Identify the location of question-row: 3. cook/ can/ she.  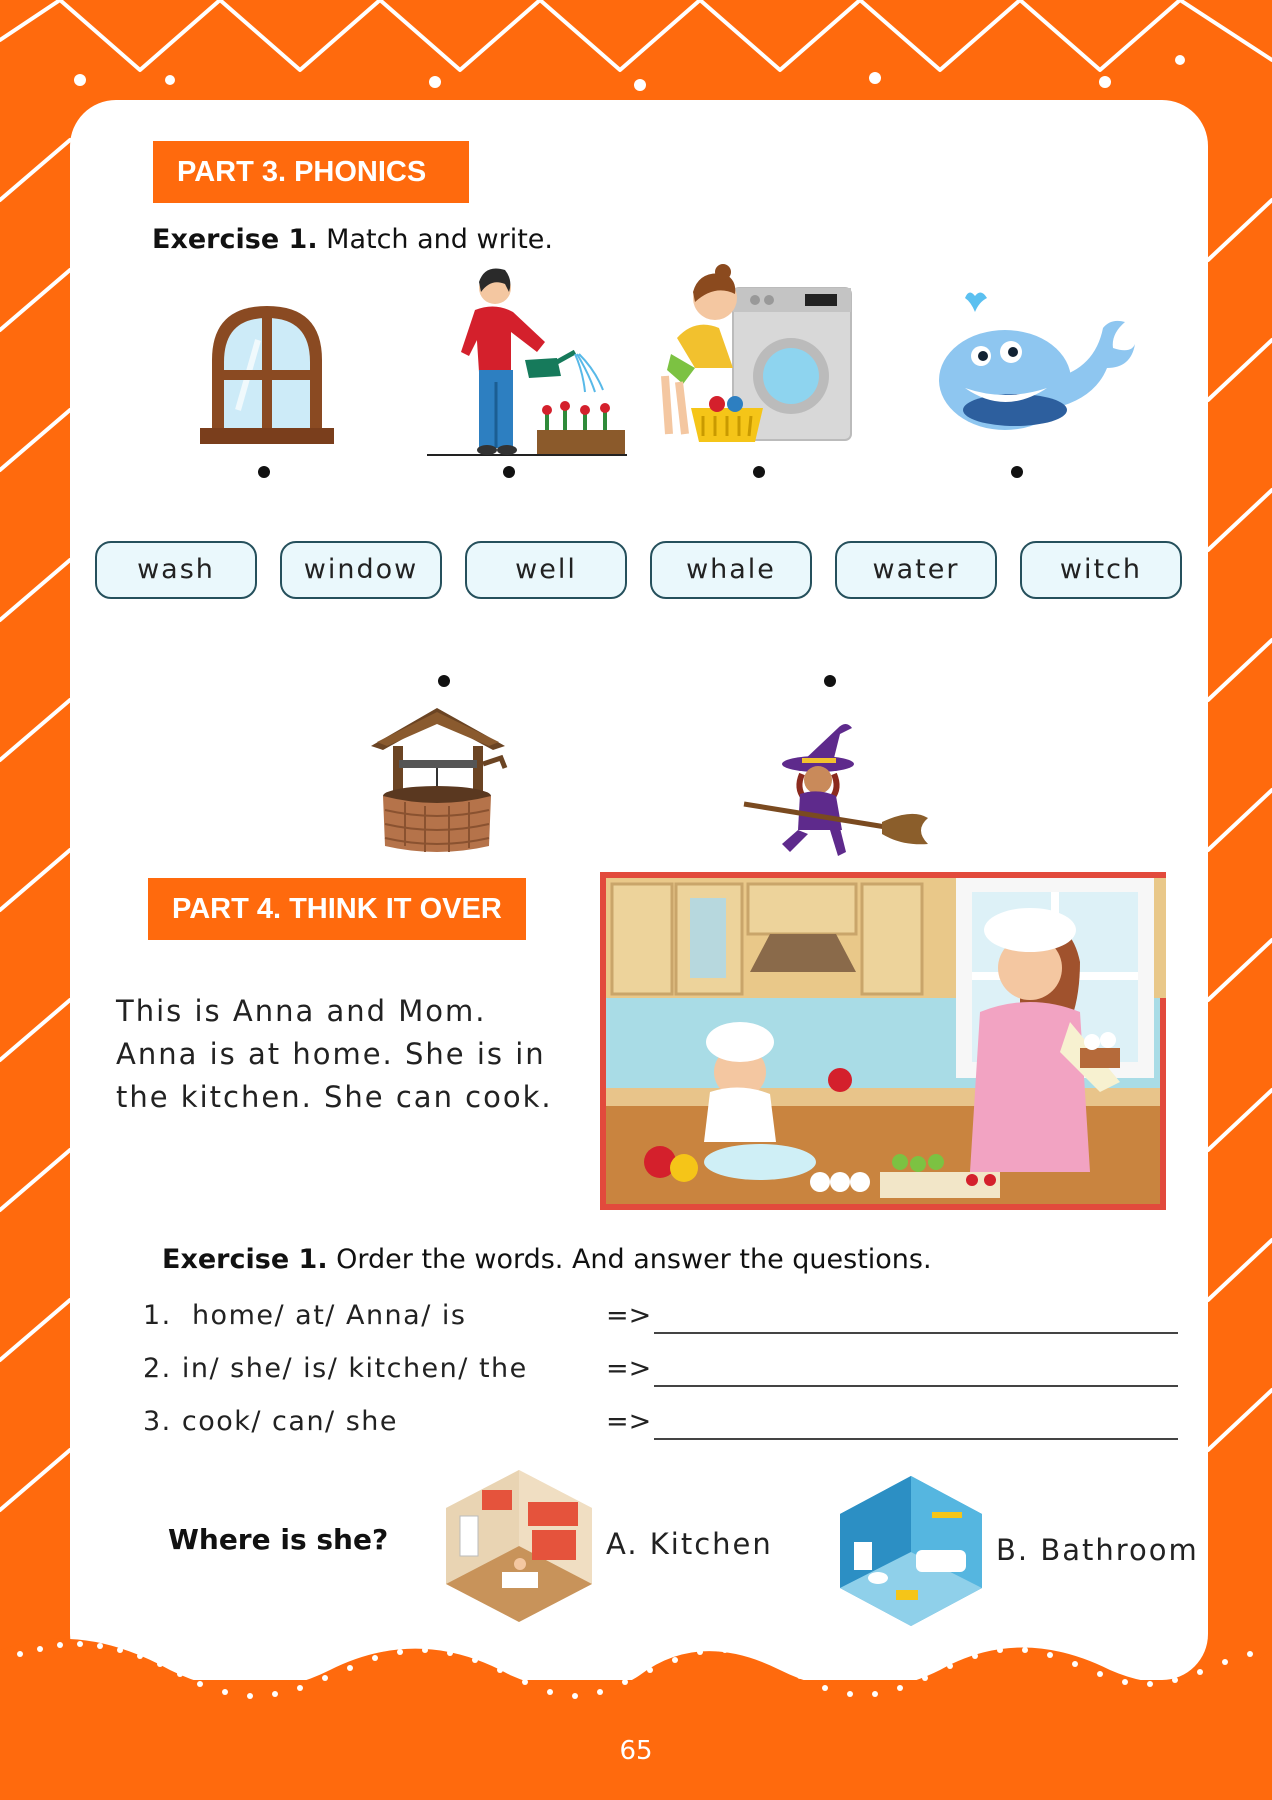
(270, 1421).